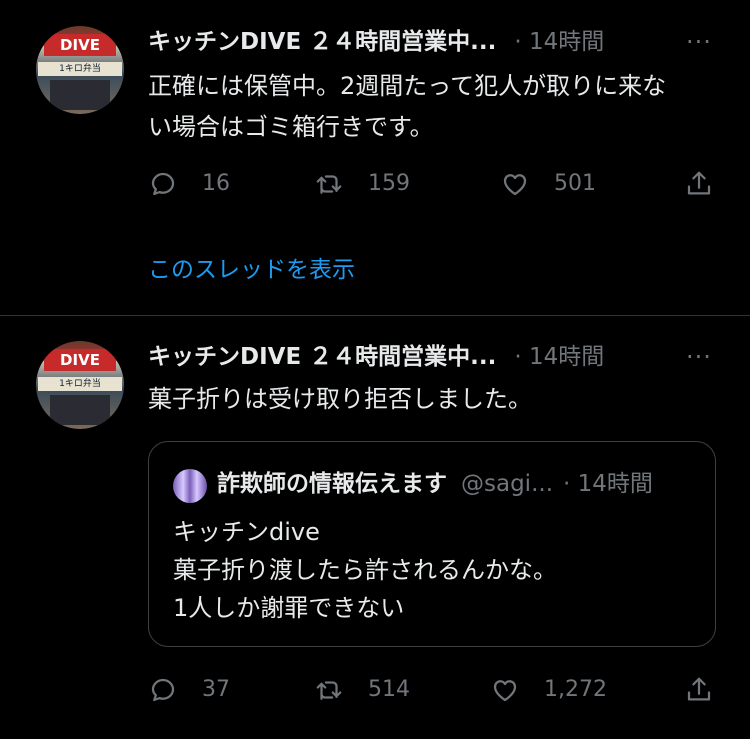 This screenshot has height=739, width=750. What do you see at coordinates (375, 315) in the screenshot?
I see `divider` at bounding box center [375, 315].